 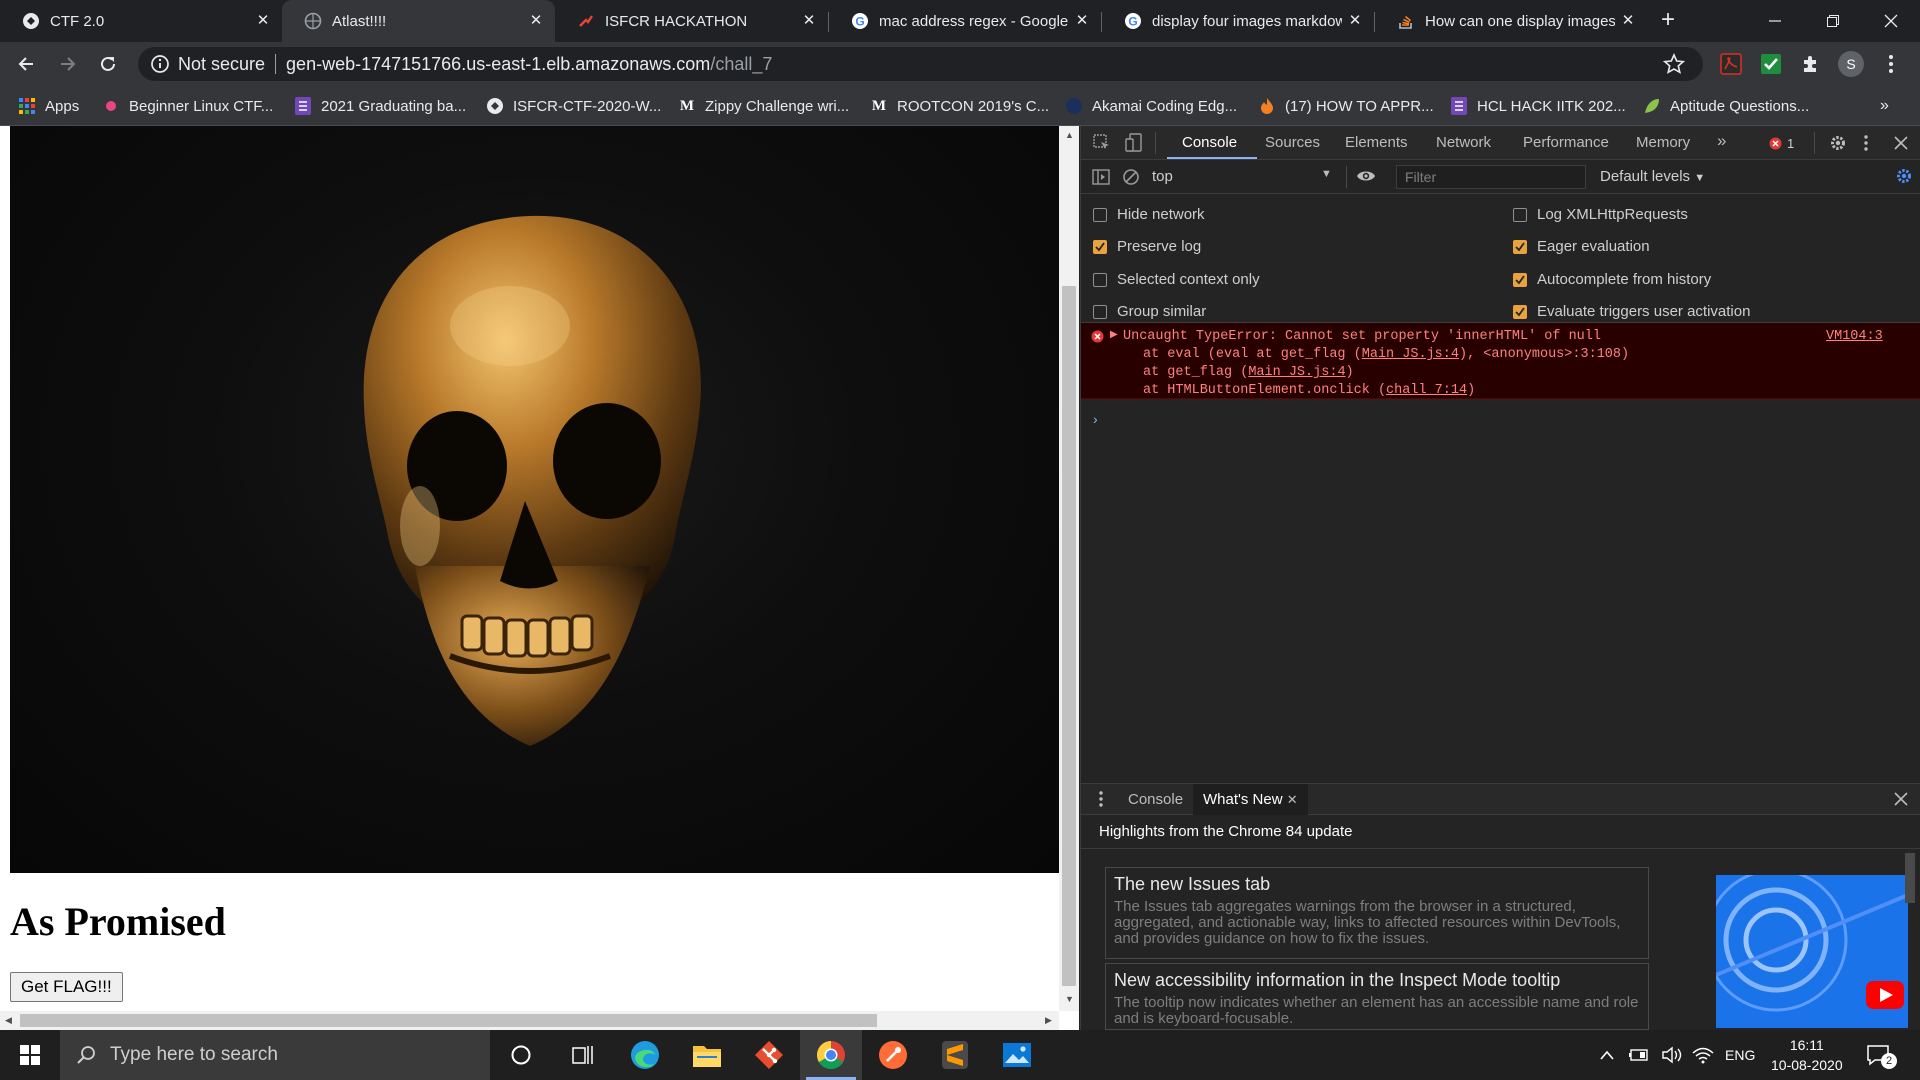 What do you see at coordinates (1833, 21) in the screenshot?
I see `restore-button` at bounding box center [1833, 21].